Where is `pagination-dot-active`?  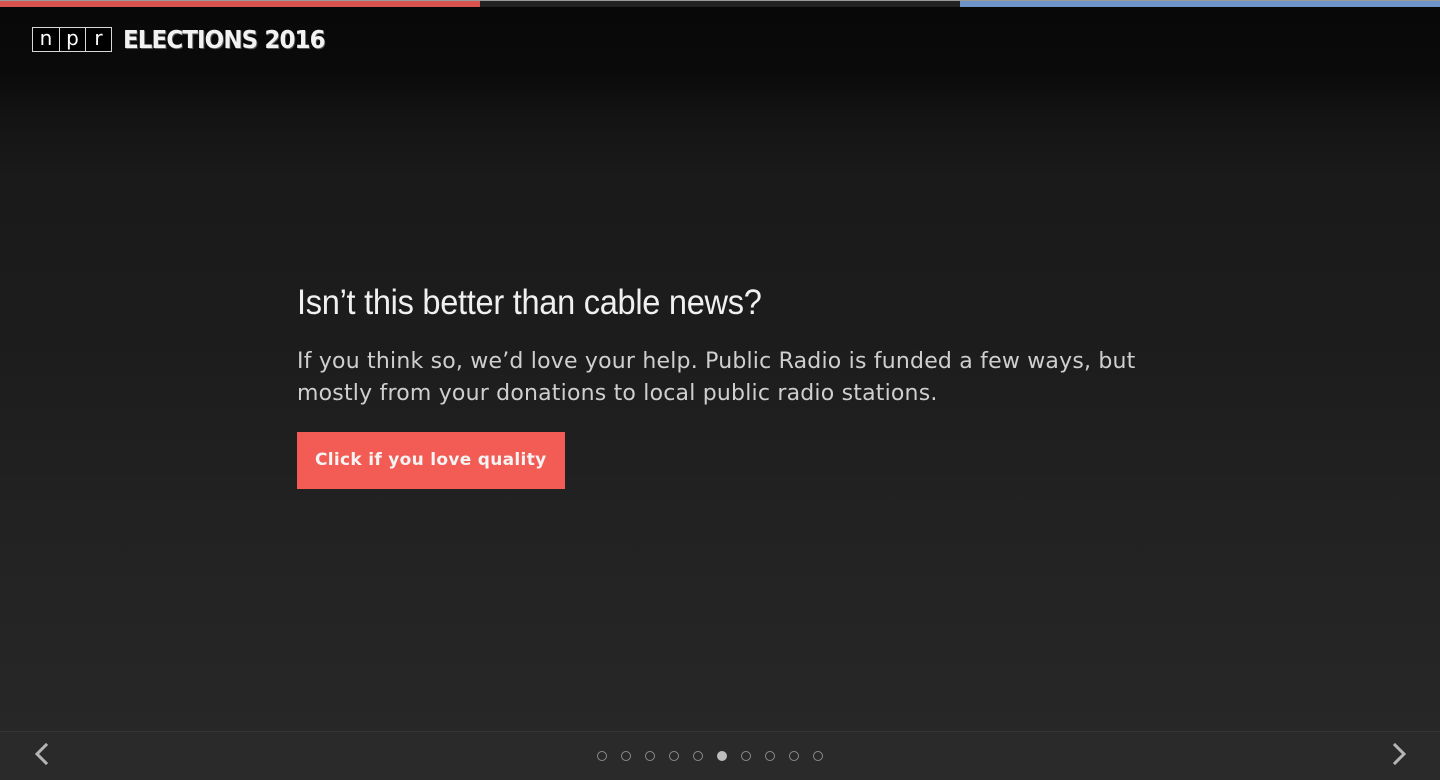 pagination-dot-active is located at coordinates (722, 756).